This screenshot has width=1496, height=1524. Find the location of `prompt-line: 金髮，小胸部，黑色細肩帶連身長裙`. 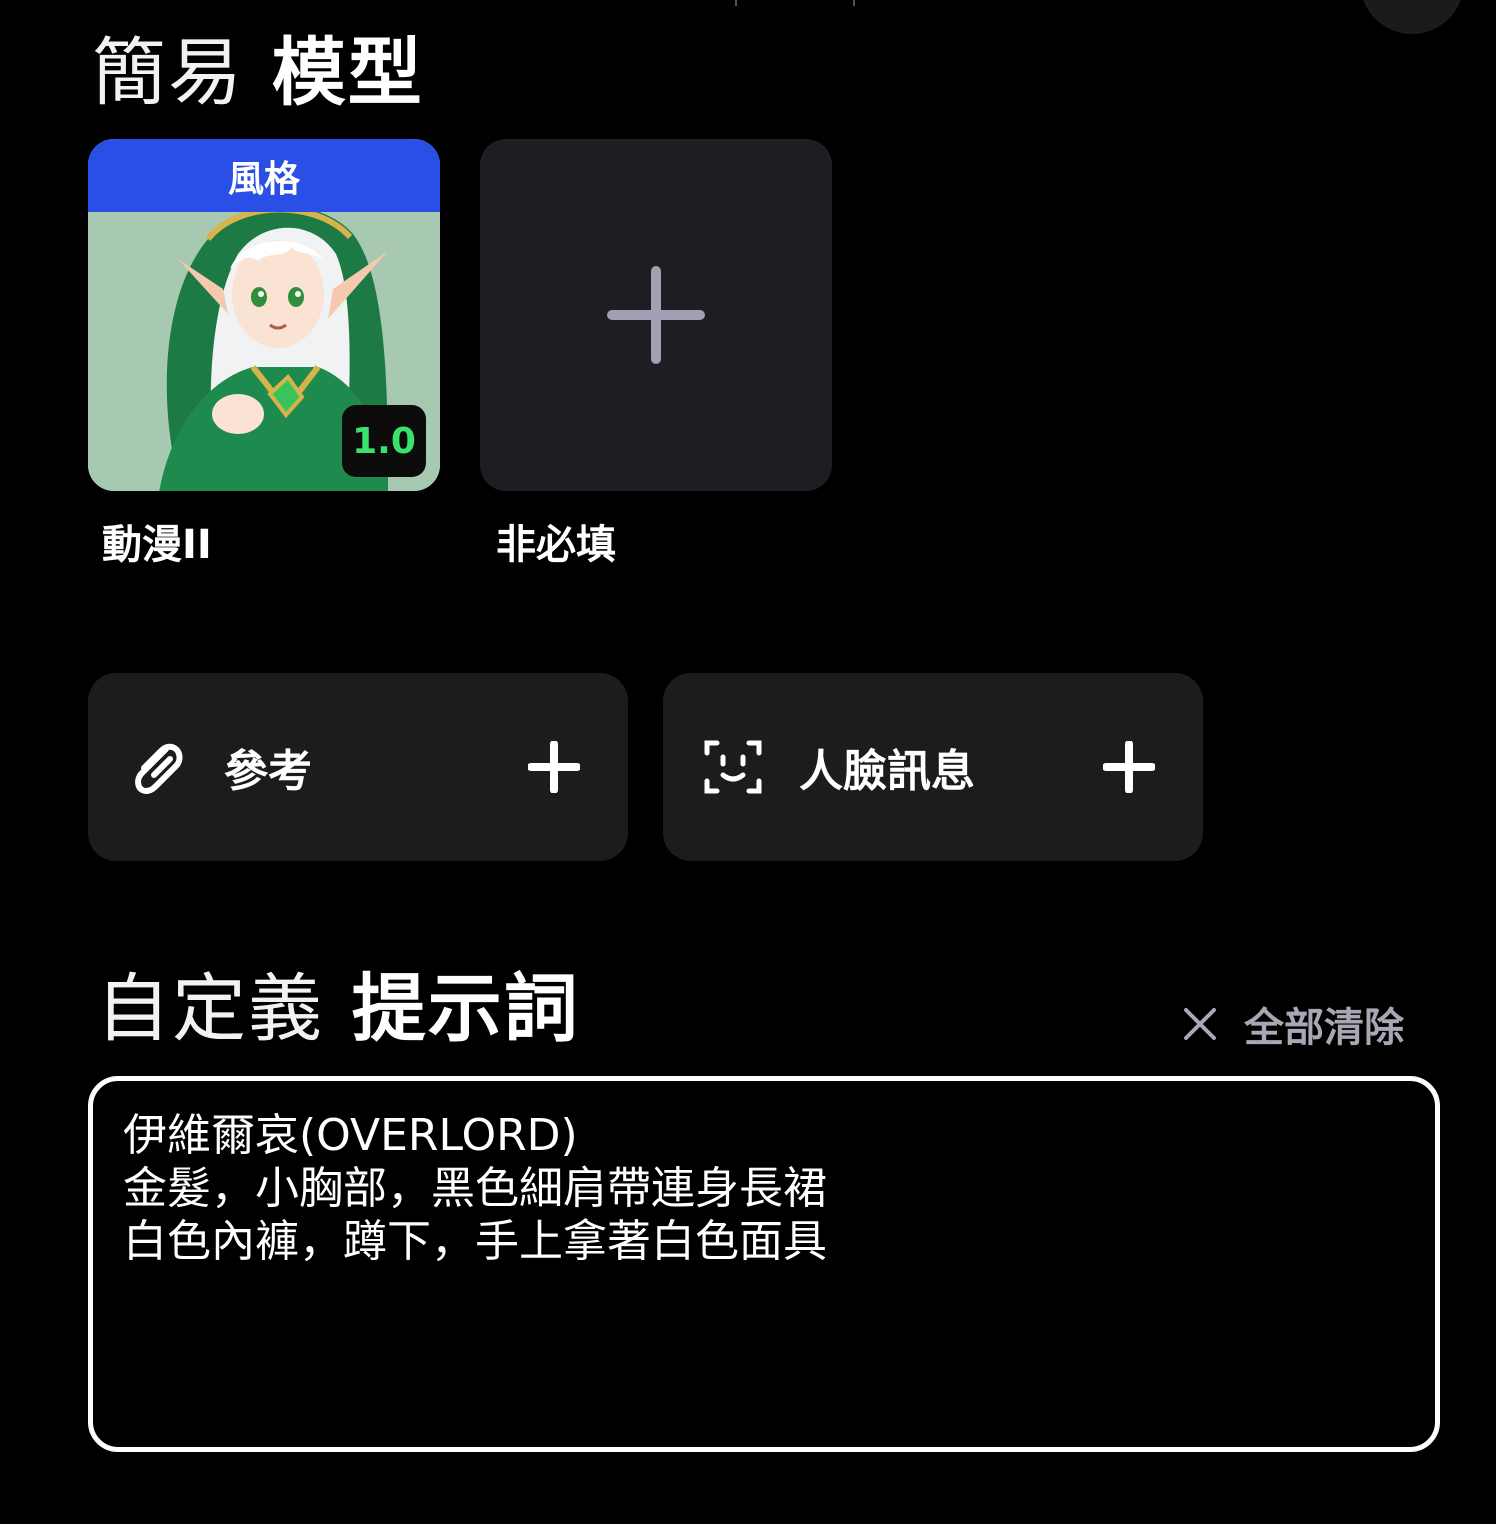

prompt-line: 金髮，小胸部，黑色細肩帶連身長裙 is located at coordinates (475, 1188).